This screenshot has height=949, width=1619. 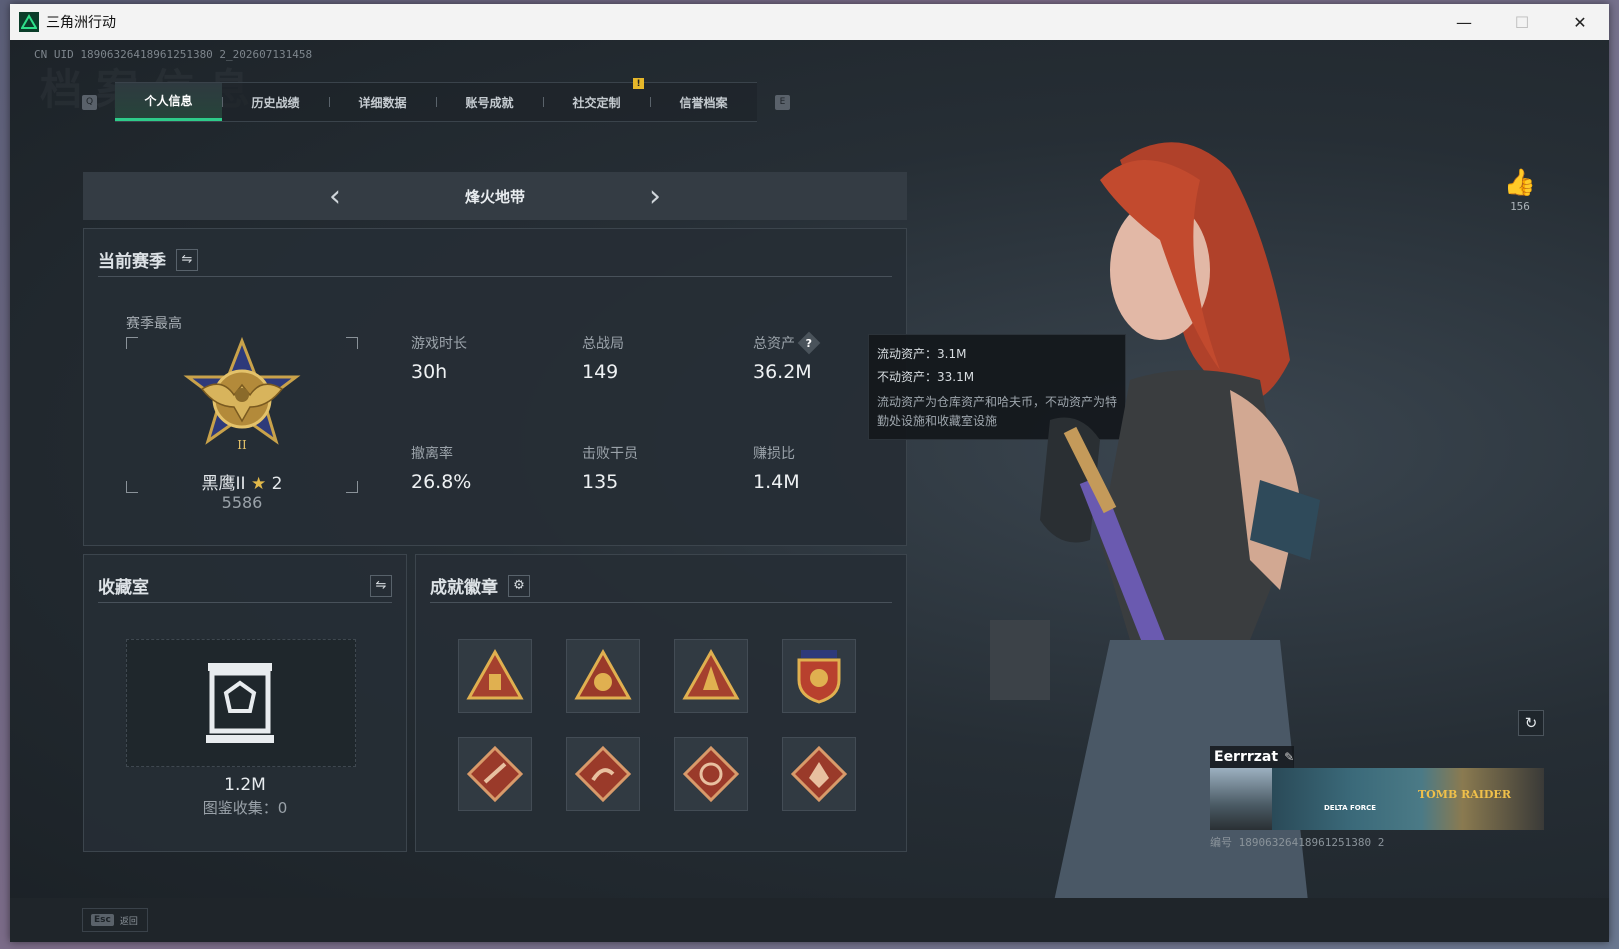 What do you see at coordinates (441, 469) in the screenshot?
I see `stat-extraction-rate: 撤离率 26.8%` at bounding box center [441, 469].